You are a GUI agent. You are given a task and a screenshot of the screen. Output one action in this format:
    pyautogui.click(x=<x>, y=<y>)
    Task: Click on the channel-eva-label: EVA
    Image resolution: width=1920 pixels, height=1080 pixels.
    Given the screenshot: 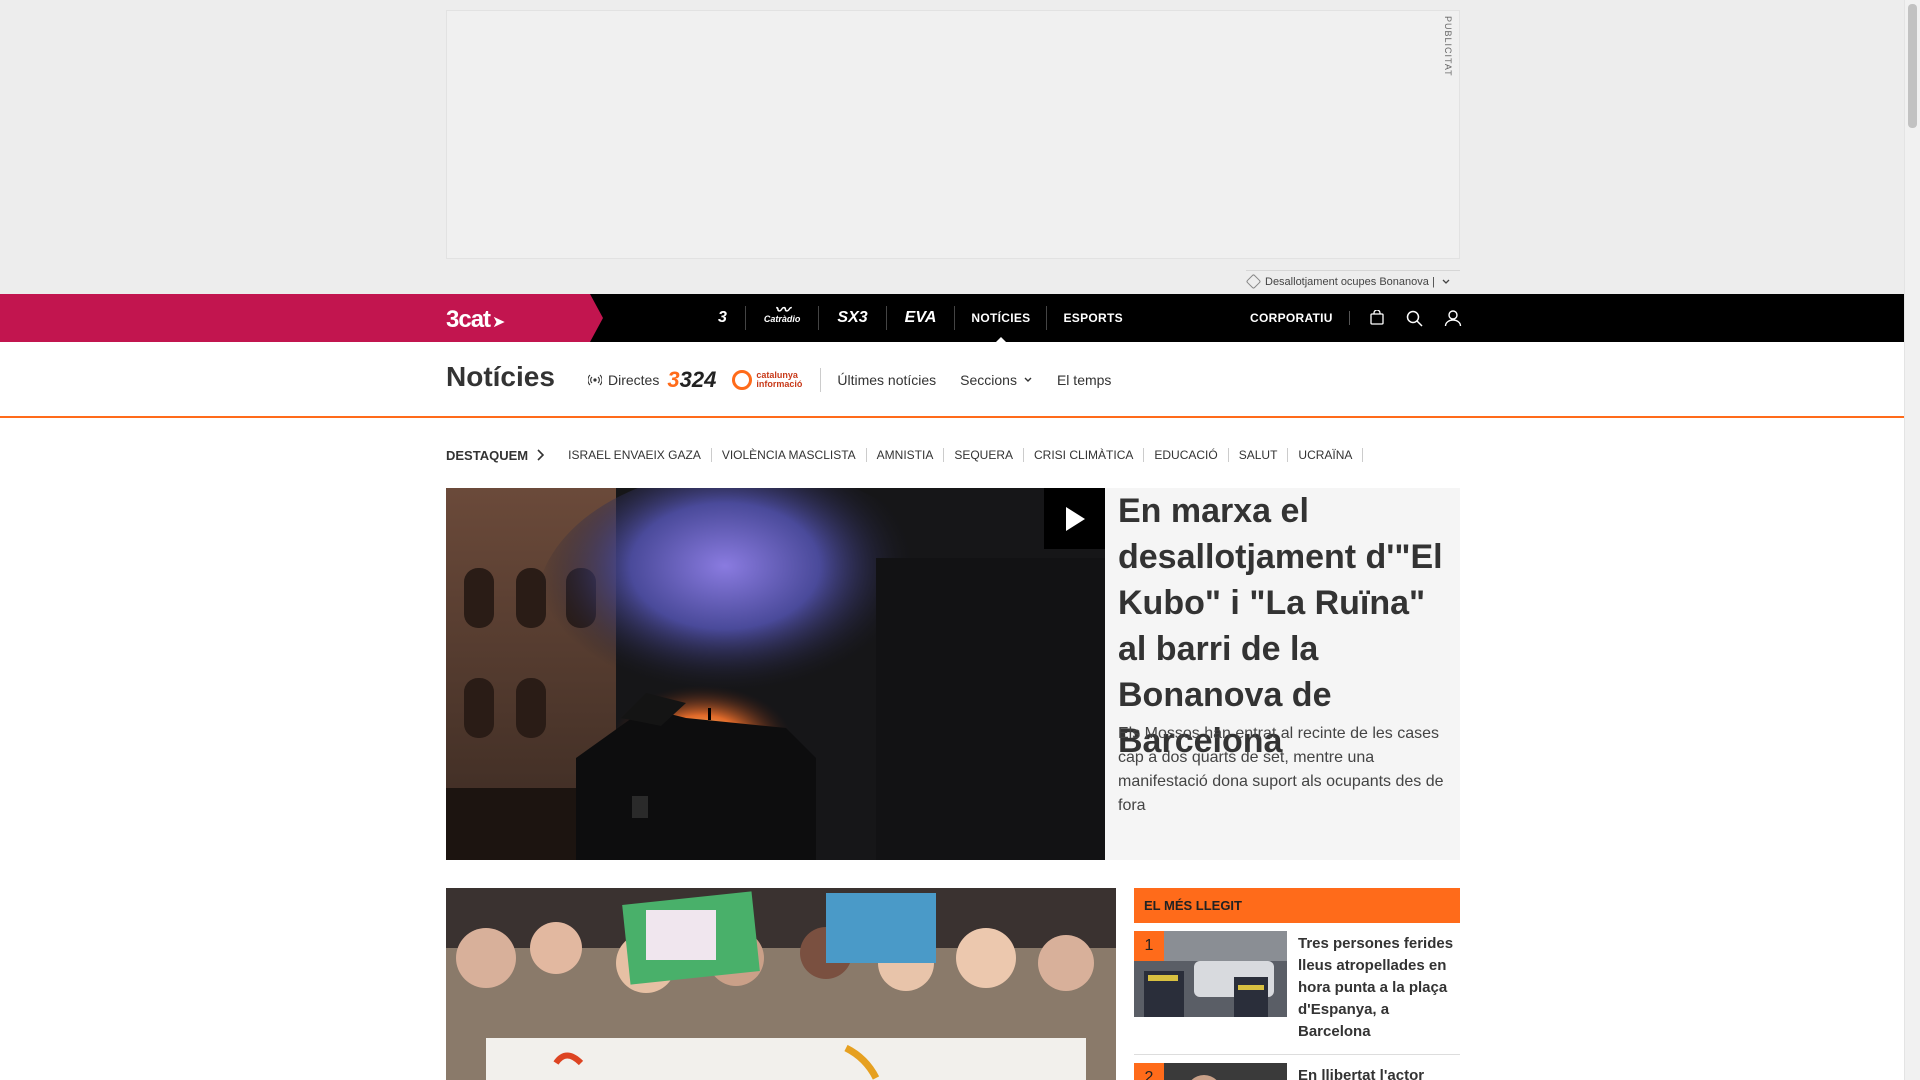 What is the action you would take?
    pyautogui.click(x=920, y=317)
    